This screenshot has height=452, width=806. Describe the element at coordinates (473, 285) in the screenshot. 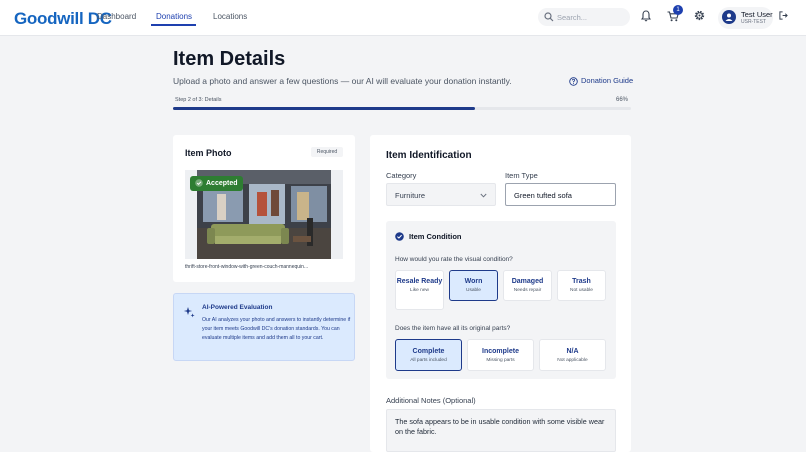

I see `option-worn: Worn Usable` at that location.